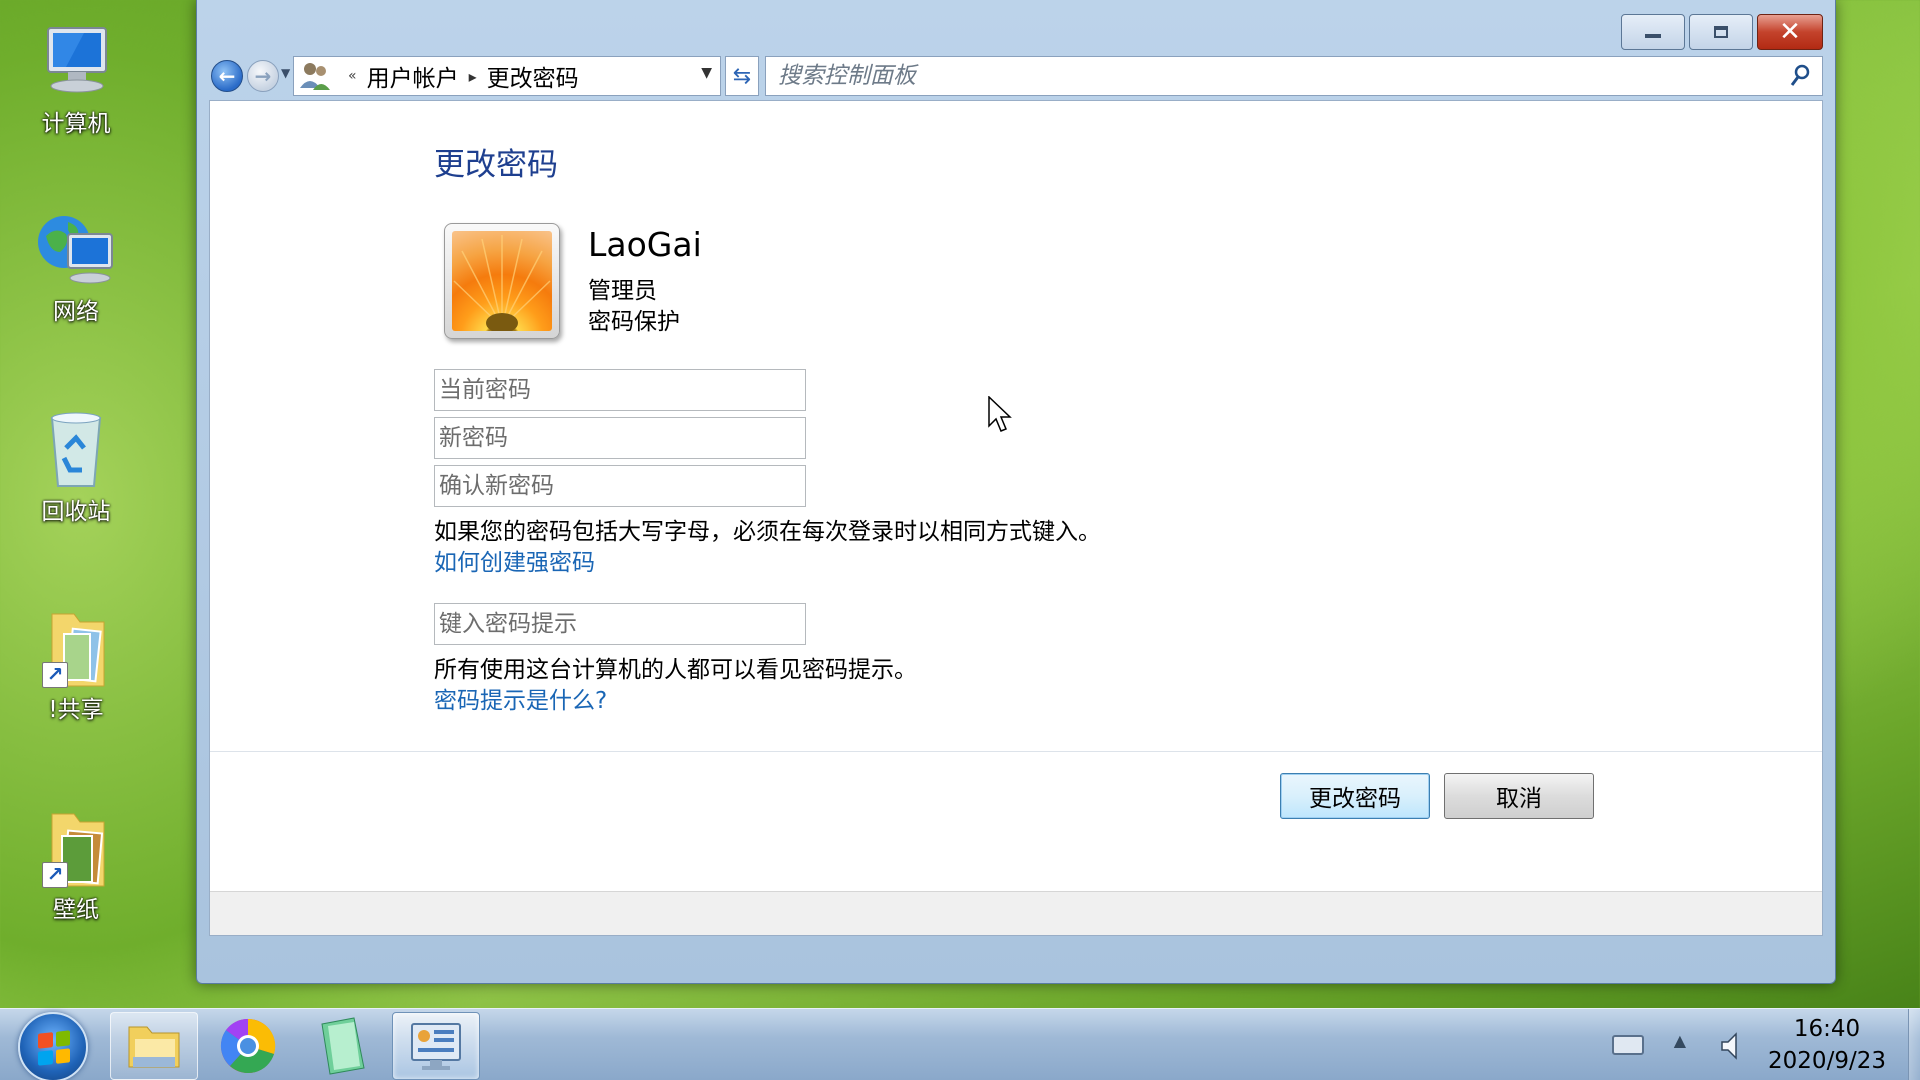 Image resolution: width=1920 pixels, height=1080 pixels. I want to click on volume-icon, so click(1732, 1046).